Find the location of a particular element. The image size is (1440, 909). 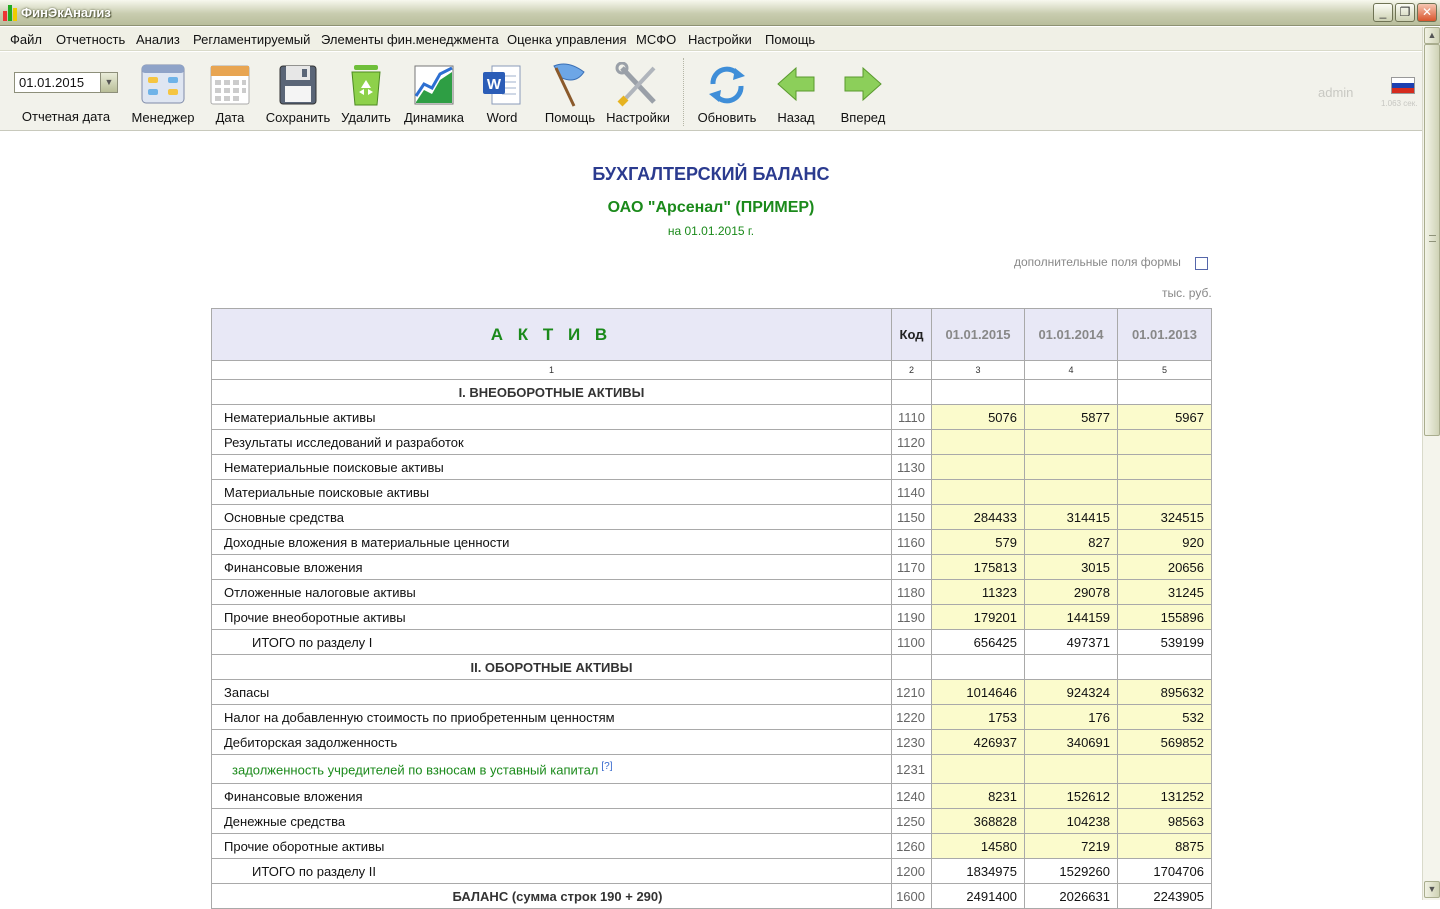

menu-settings: Настройки is located at coordinates (720, 39).